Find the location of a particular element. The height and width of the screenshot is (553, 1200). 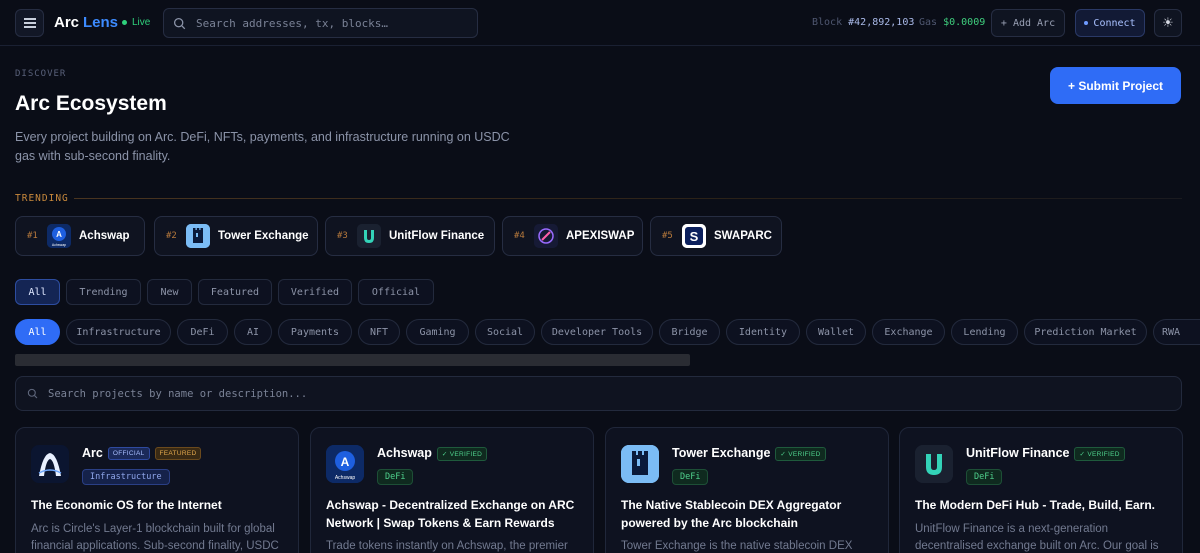

live-dot-icon is located at coordinates (124, 22).